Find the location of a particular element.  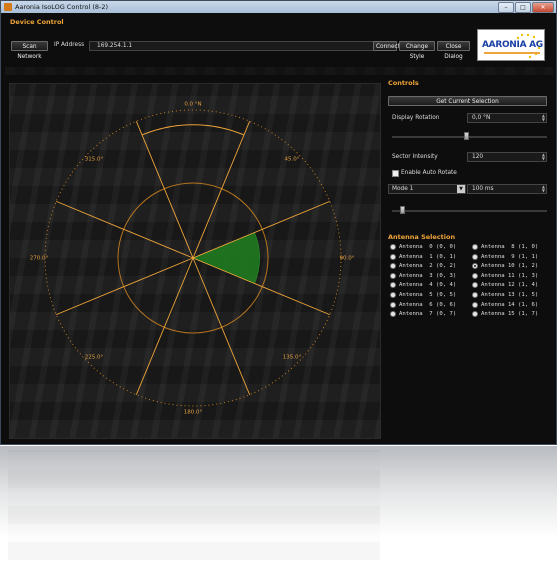

antenna-label: Antenna 14 (1, 6) is located at coordinates (510, 304).